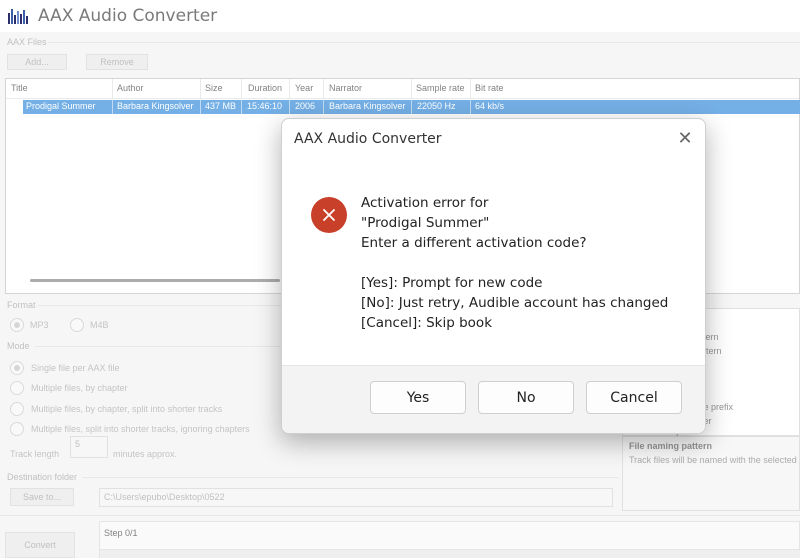  What do you see at coordinates (368, 139) in the screenshot?
I see `dialog-title: AAX Audio Converter` at bounding box center [368, 139].